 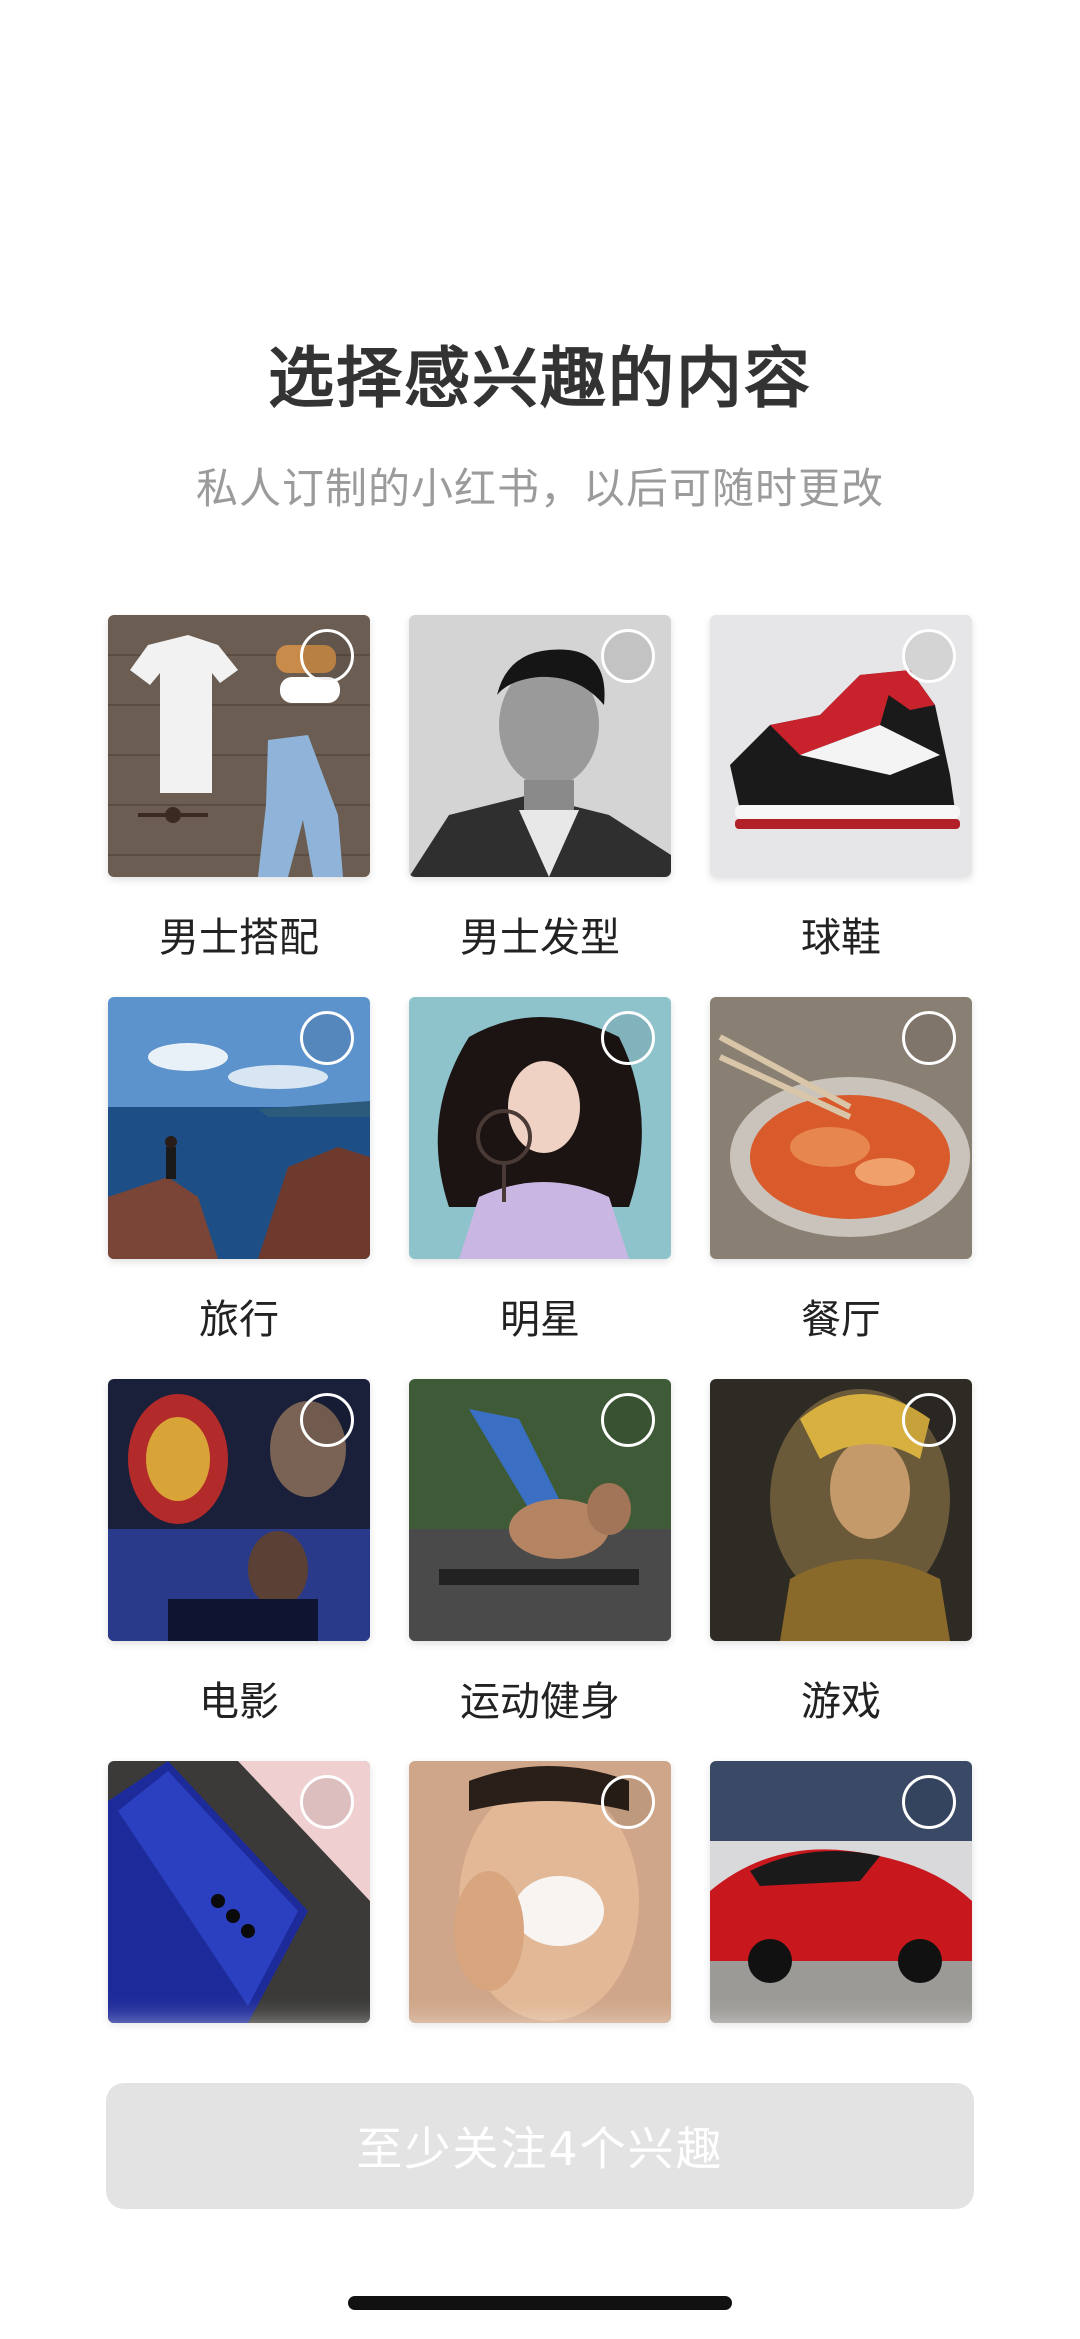 What do you see at coordinates (841, 1320) in the screenshot?
I see `interest-label: 餐厅` at bounding box center [841, 1320].